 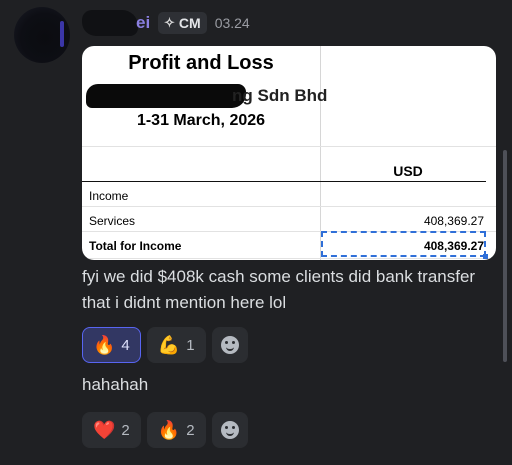 What do you see at coordinates (190, 345) in the screenshot?
I see `reaction-count: 1` at bounding box center [190, 345].